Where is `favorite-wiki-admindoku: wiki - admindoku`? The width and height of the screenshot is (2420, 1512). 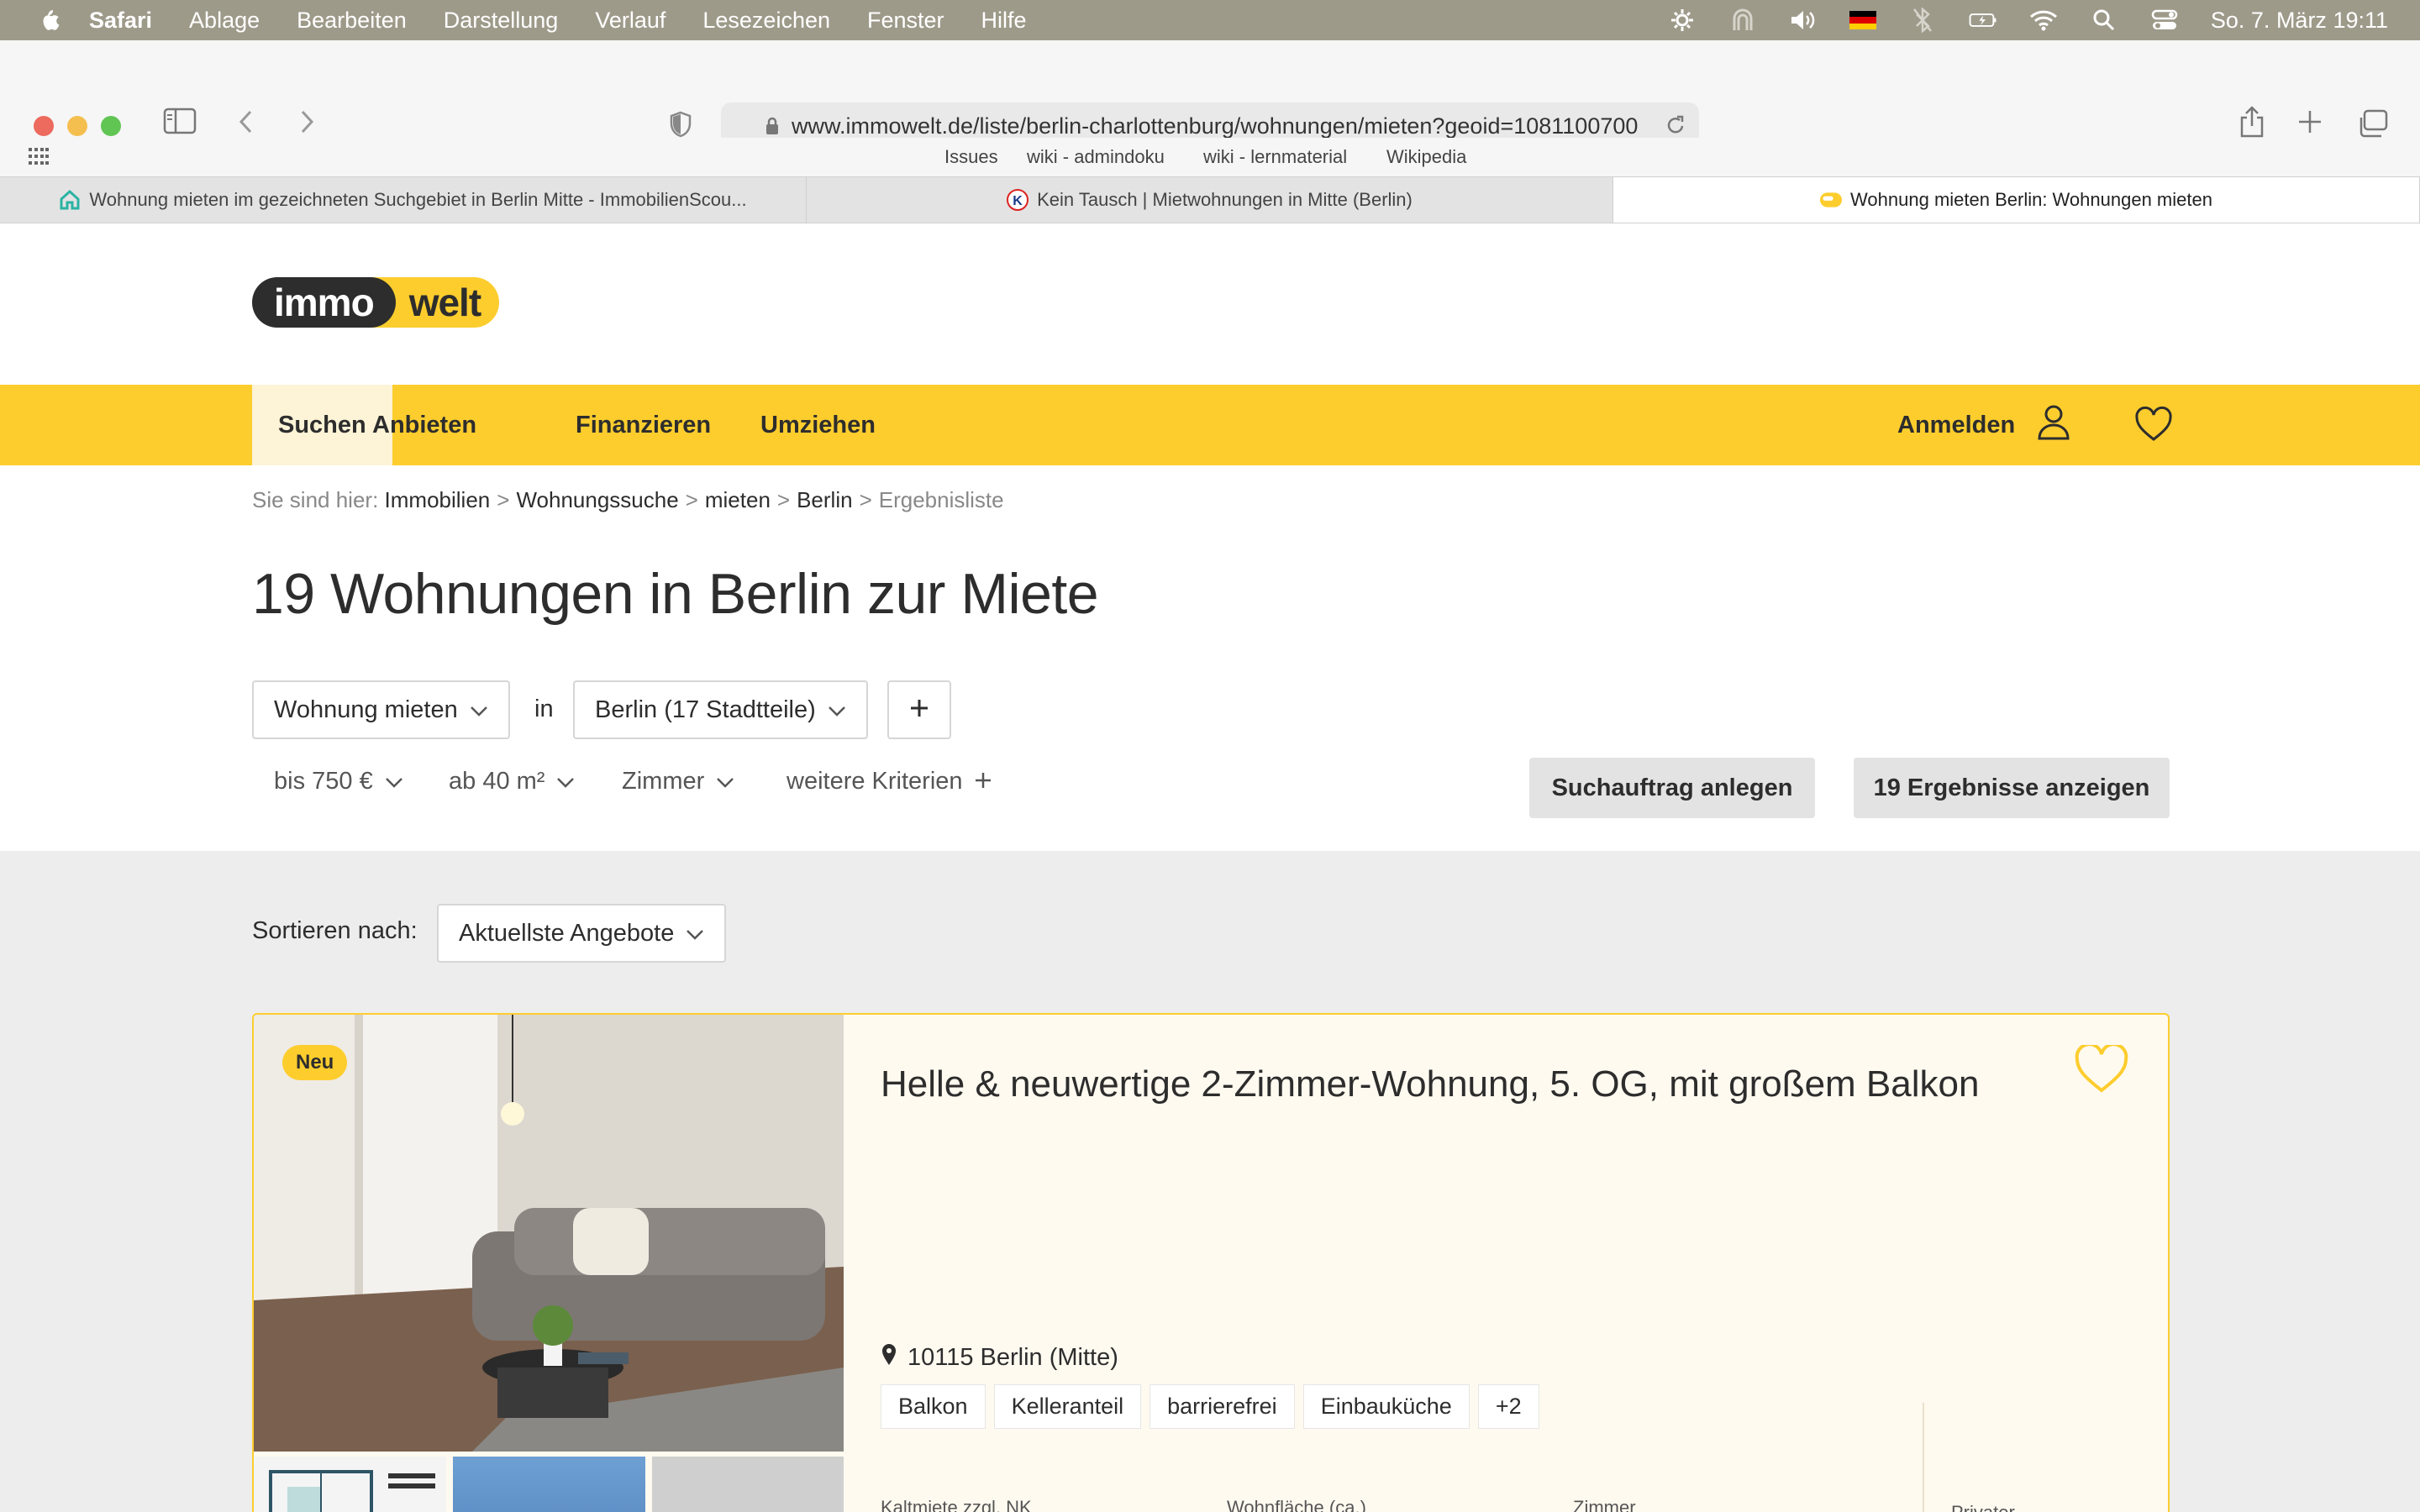 favorite-wiki-admindoku: wiki - admindoku is located at coordinates (1096, 157).